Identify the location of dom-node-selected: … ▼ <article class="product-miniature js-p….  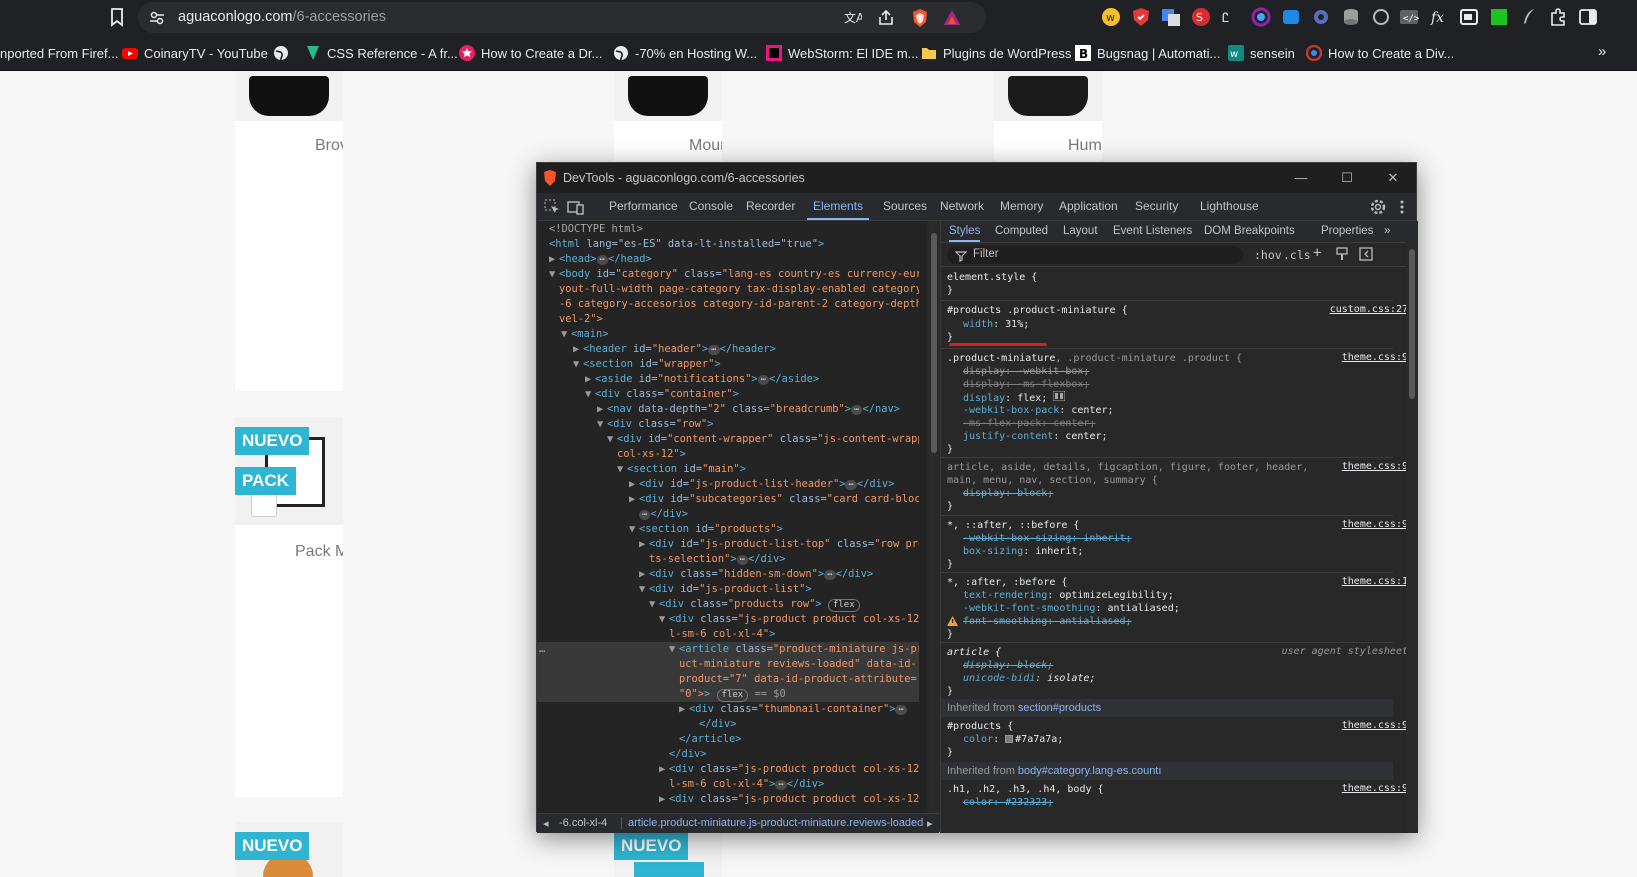
(728, 649).